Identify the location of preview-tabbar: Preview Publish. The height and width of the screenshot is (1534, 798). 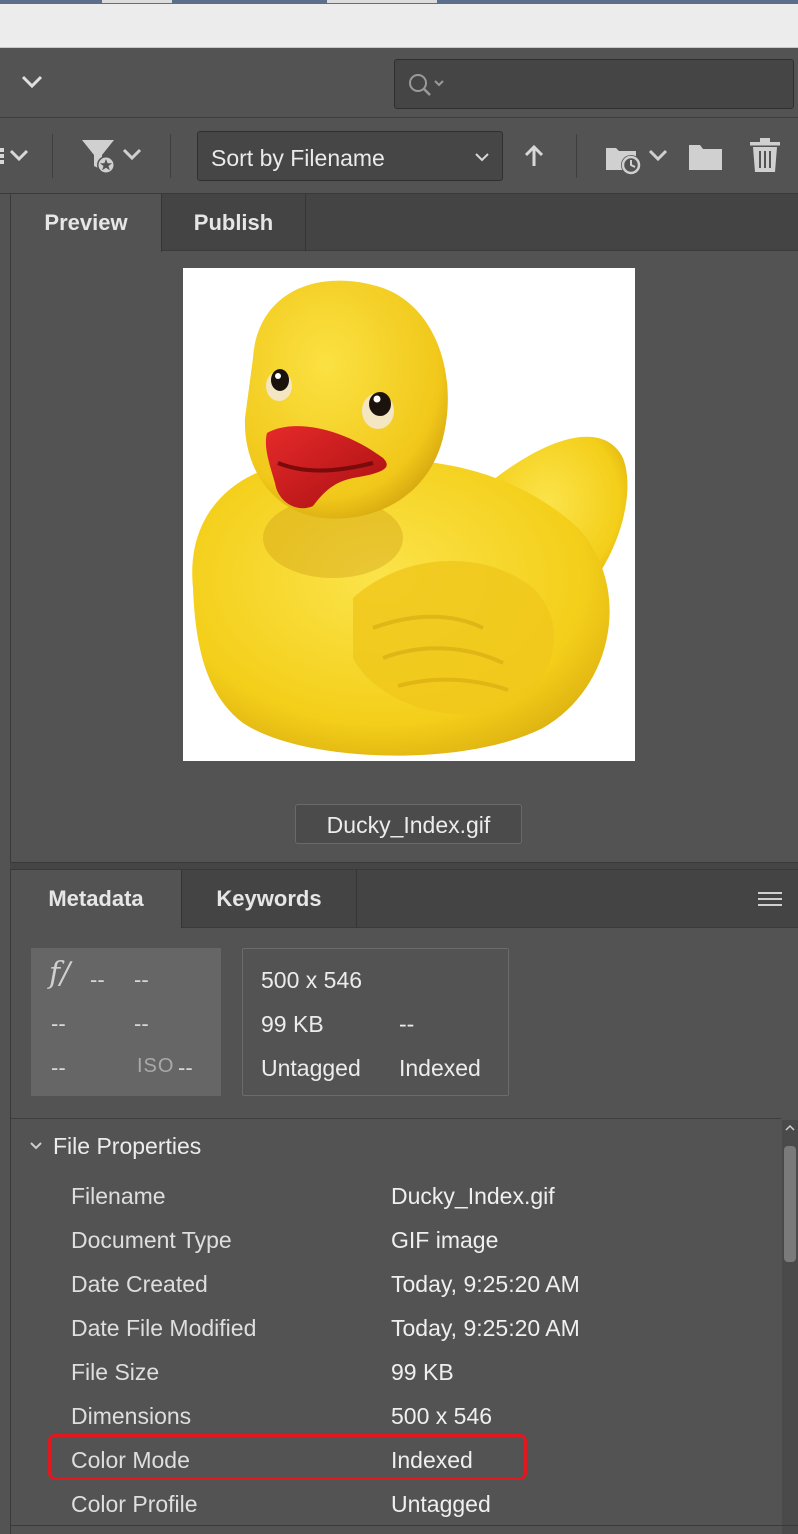
(404, 223).